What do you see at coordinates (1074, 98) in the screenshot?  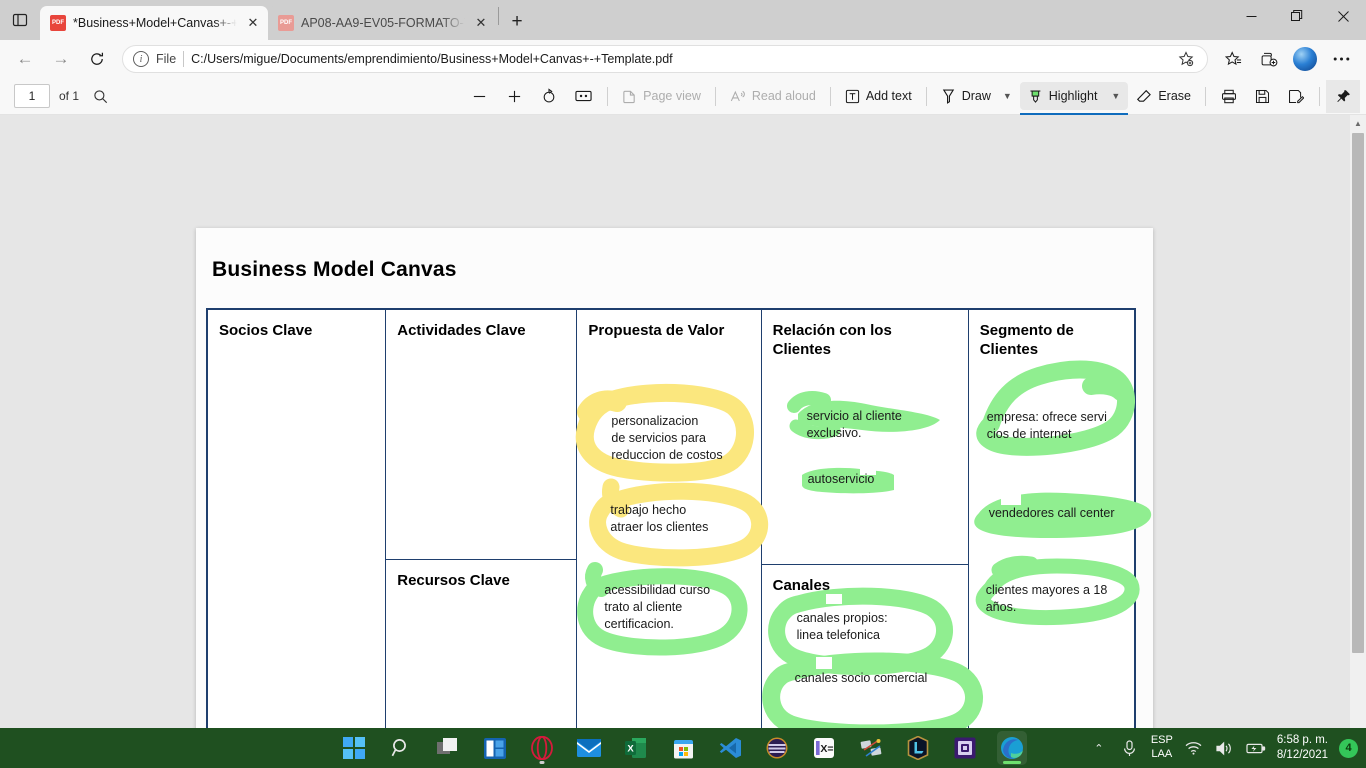 I see `highlight-button: Highlight ▼` at bounding box center [1074, 98].